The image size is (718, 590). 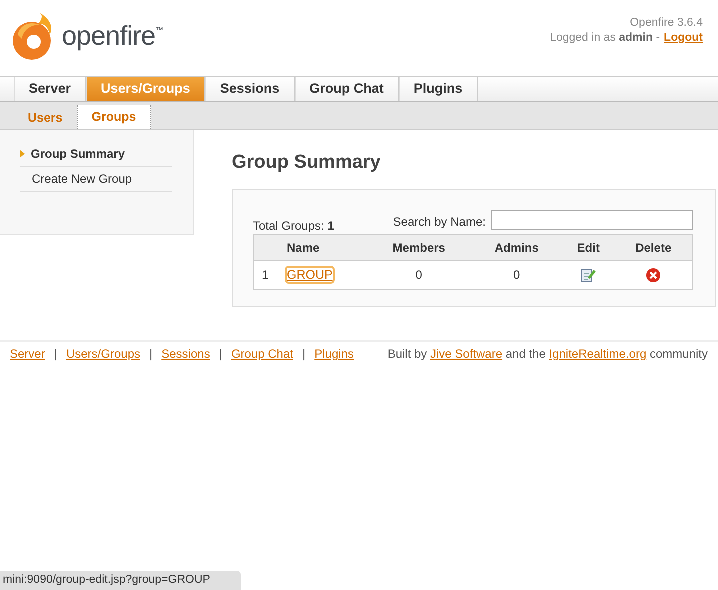 What do you see at coordinates (598, 354) in the screenshot?
I see `credits-link: IgniteRealtime.org` at bounding box center [598, 354].